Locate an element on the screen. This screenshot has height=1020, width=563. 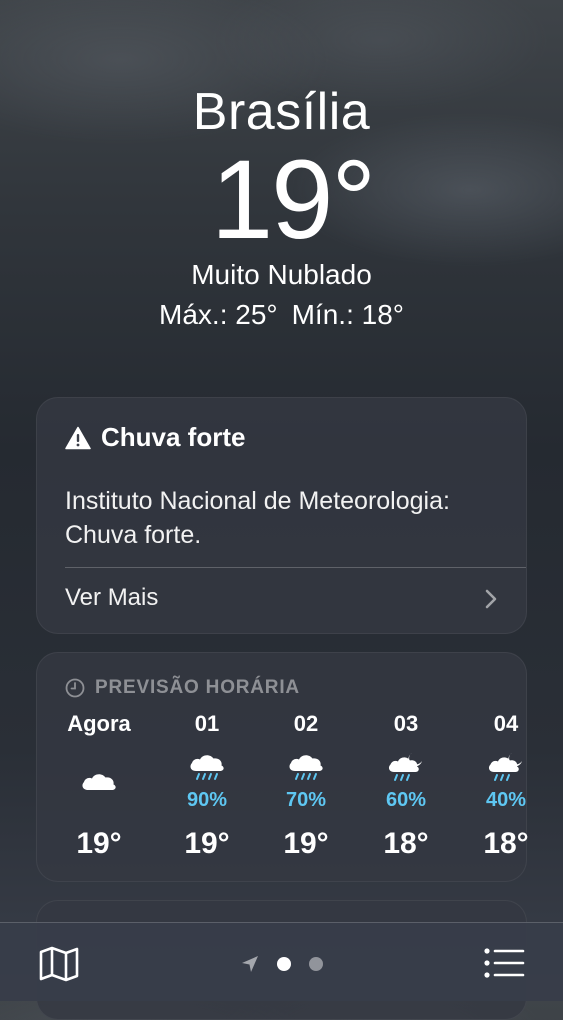
precip-probability: 60% is located at coordinates (406, 800).